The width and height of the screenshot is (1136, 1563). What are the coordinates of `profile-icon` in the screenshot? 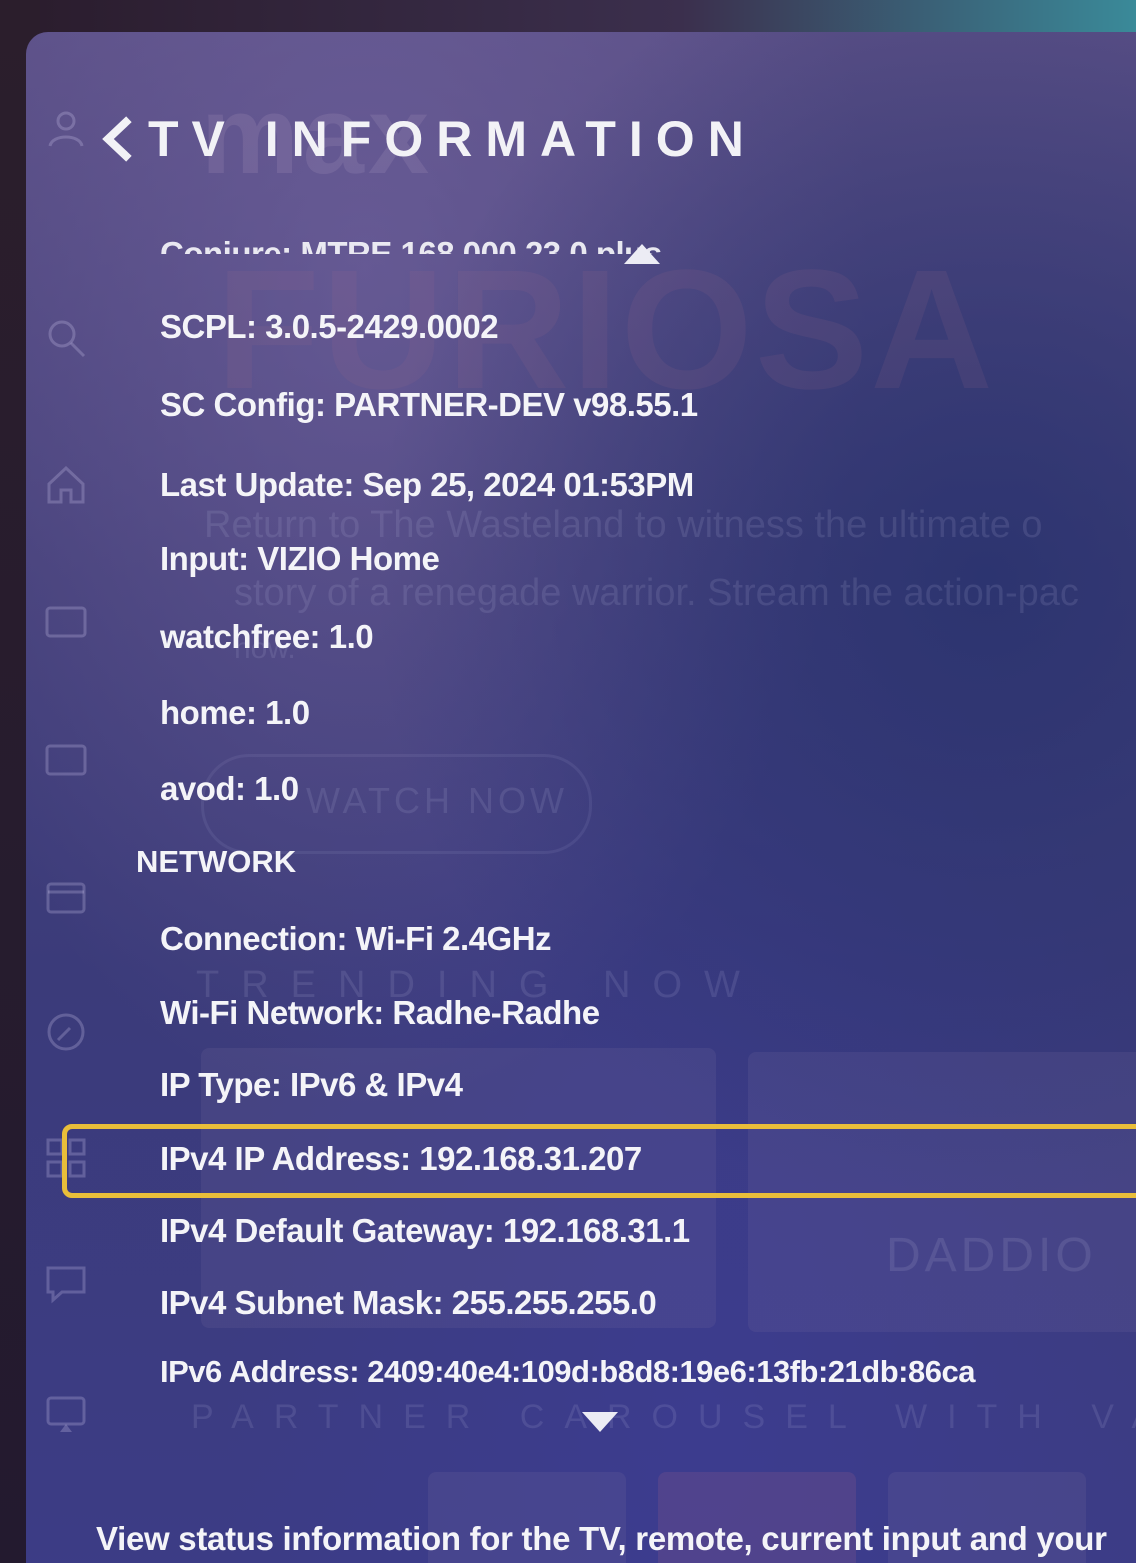 It's located at (66, 128).